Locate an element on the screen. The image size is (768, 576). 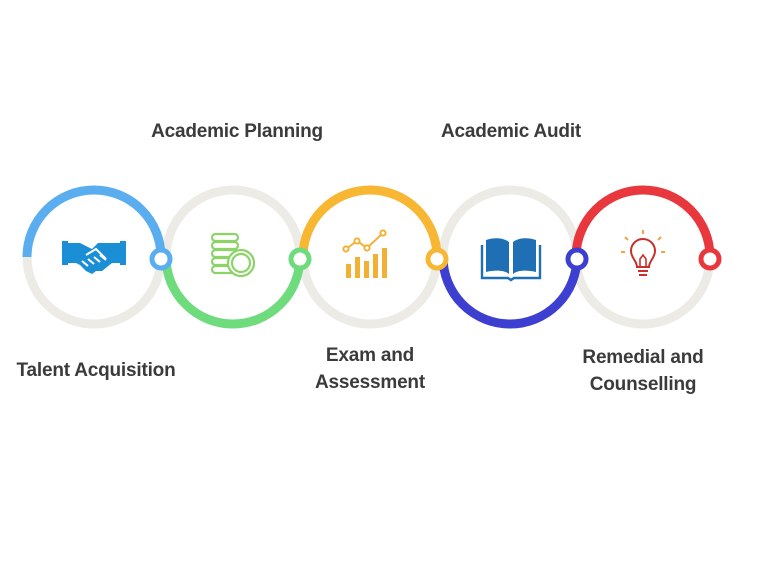
label-talent-acquisition: Talent Acquisition is located at coordinates (96, 370).